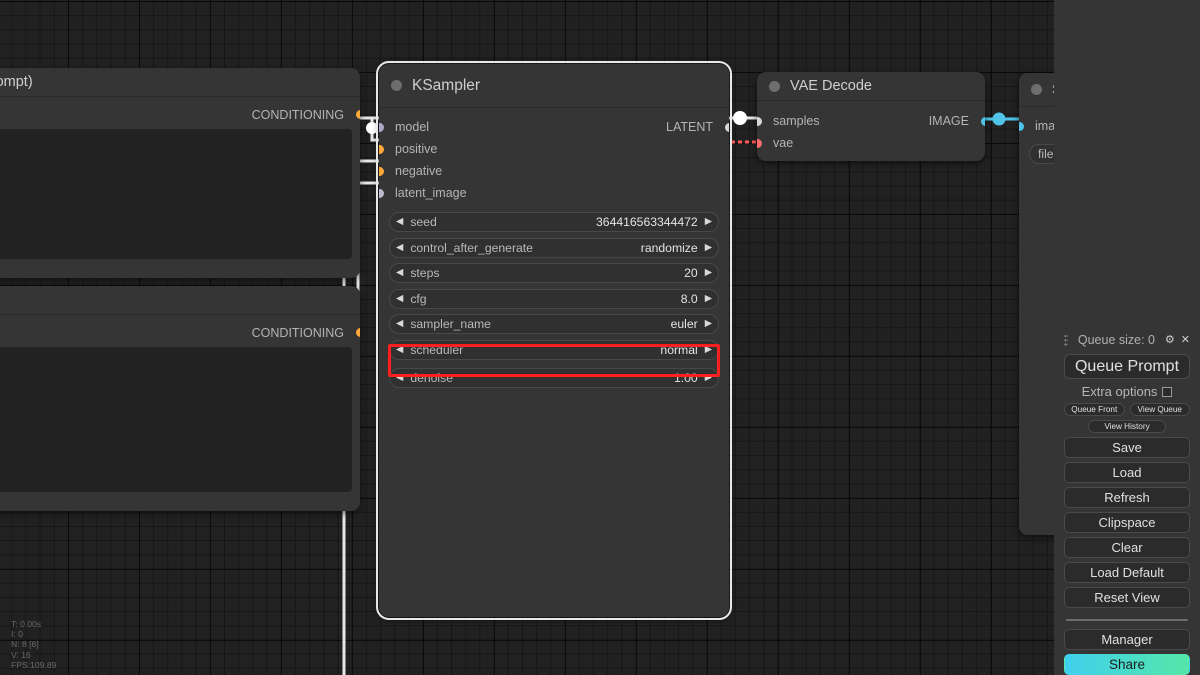 This screenshot has width=1200, height=675. Describe the element at coordinates (1127, 664) in the screenshot. I see `share-button: Share` at that location.